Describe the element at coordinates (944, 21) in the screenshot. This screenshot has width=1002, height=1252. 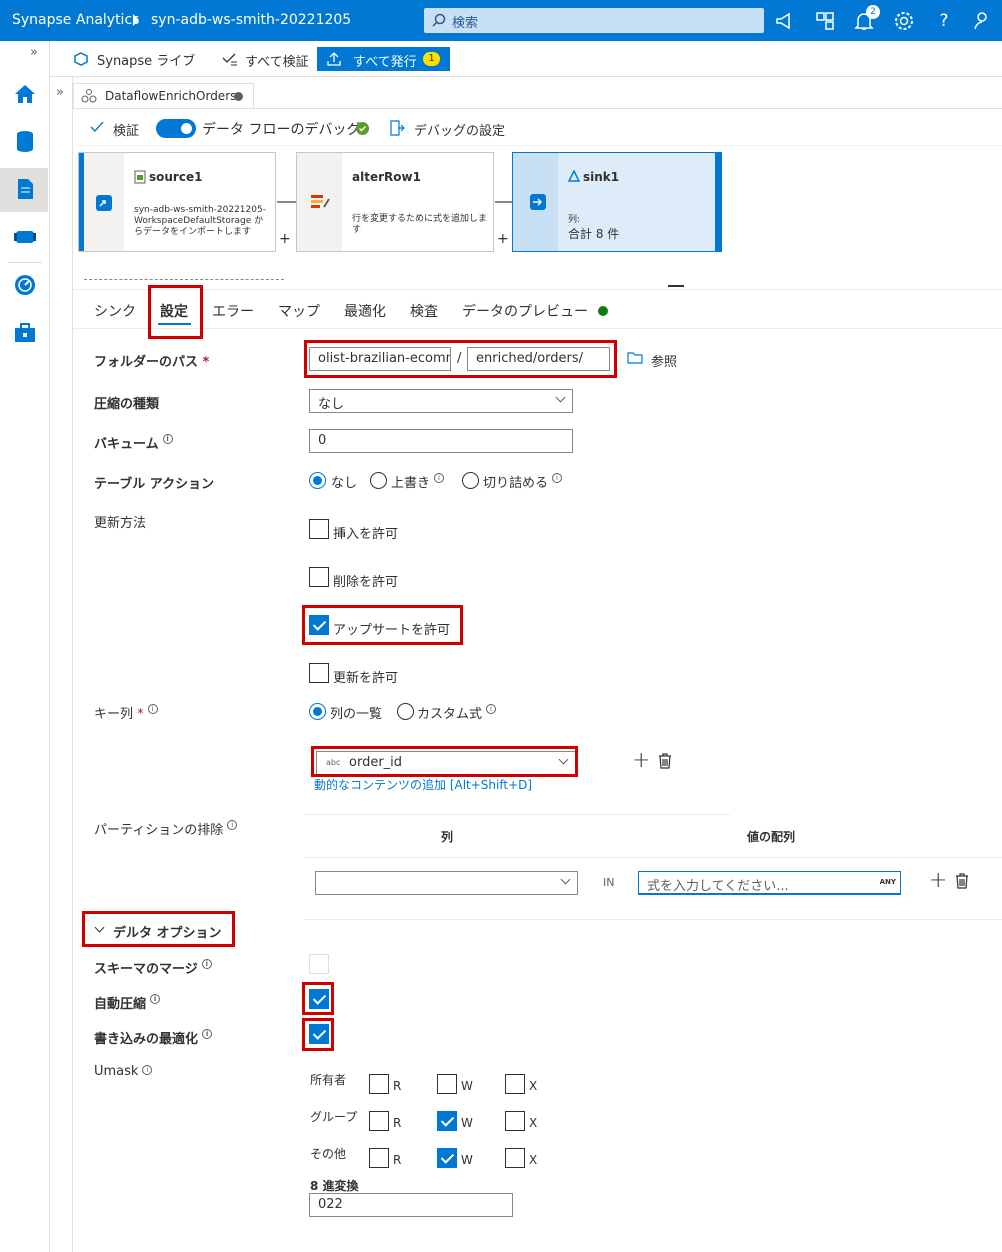
I see `help-icon: ?` at that location.